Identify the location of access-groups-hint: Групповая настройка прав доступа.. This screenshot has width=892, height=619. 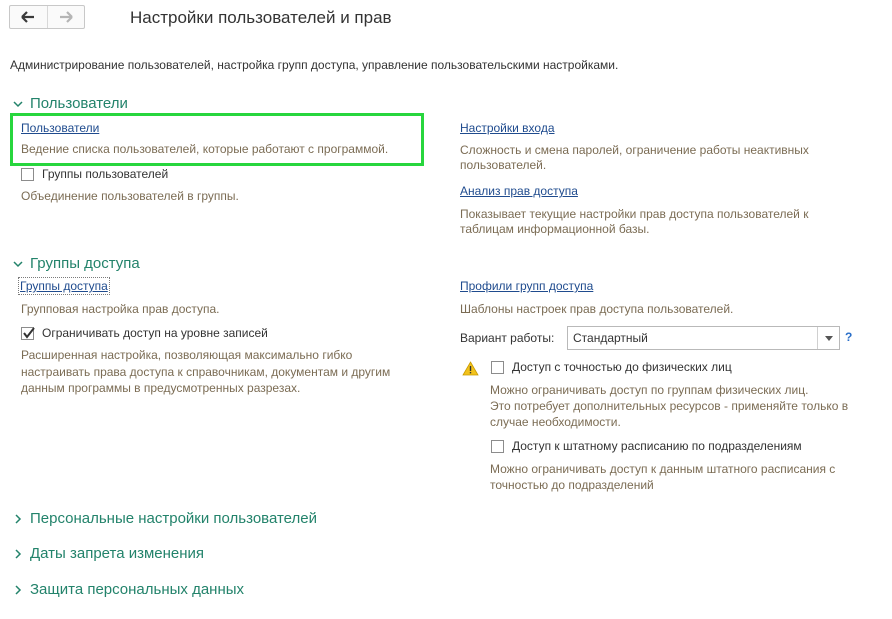
(120, 309).